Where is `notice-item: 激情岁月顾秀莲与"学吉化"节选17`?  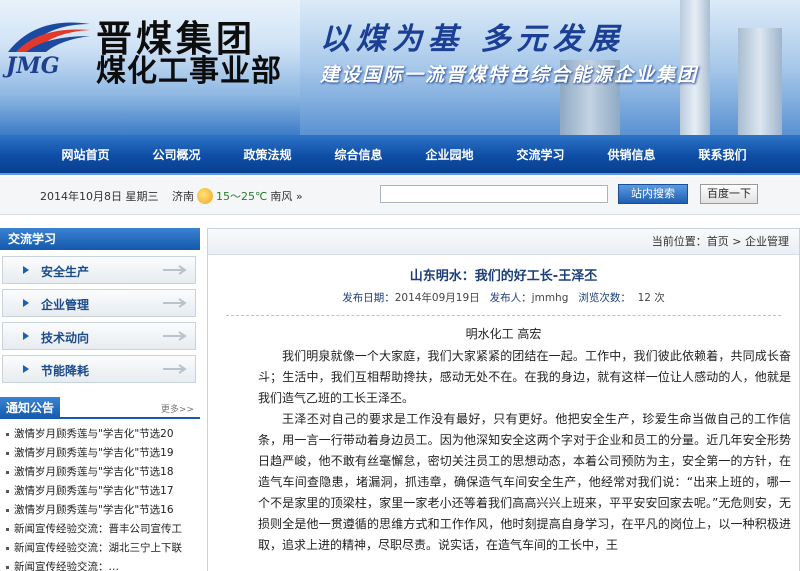 notice-item: 激情岁月顾秀莲与"学吉化"节选17 is located at coordinates (102, 491).